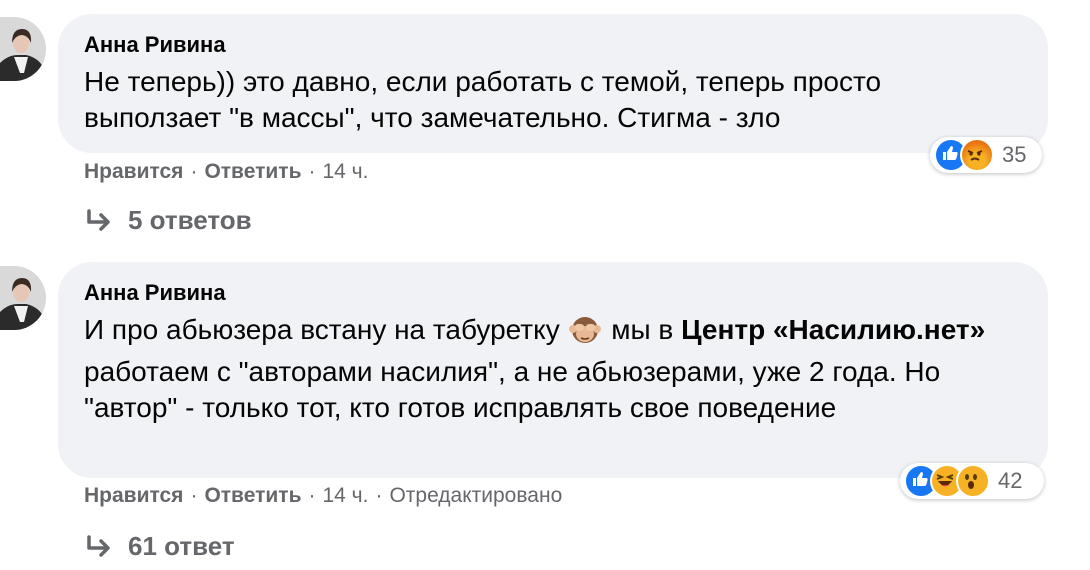 The image size is (1090, 570). What do you see at coordinates (190, 220) in the screenshot?
I see `replies-count-label: 5 ответов` at bounding box center [190, 220].